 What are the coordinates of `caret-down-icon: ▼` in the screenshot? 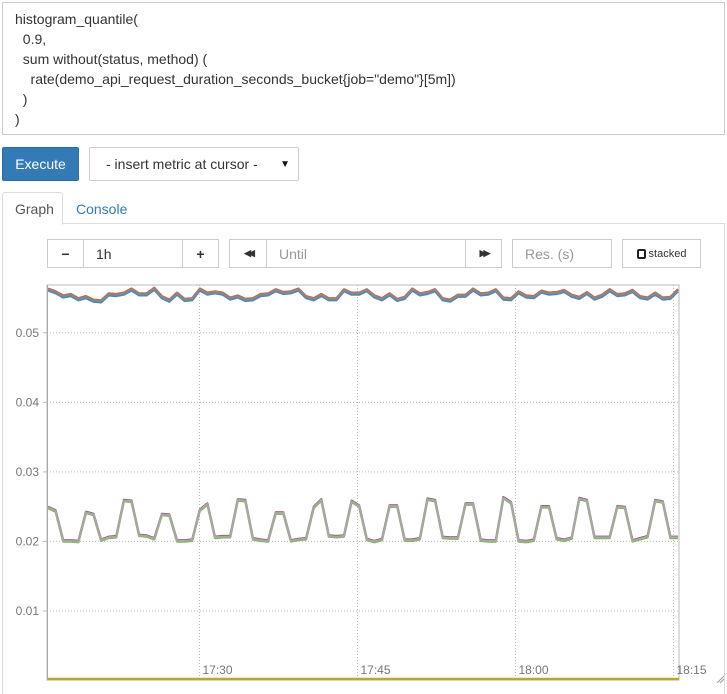 It's located at (285, 164).